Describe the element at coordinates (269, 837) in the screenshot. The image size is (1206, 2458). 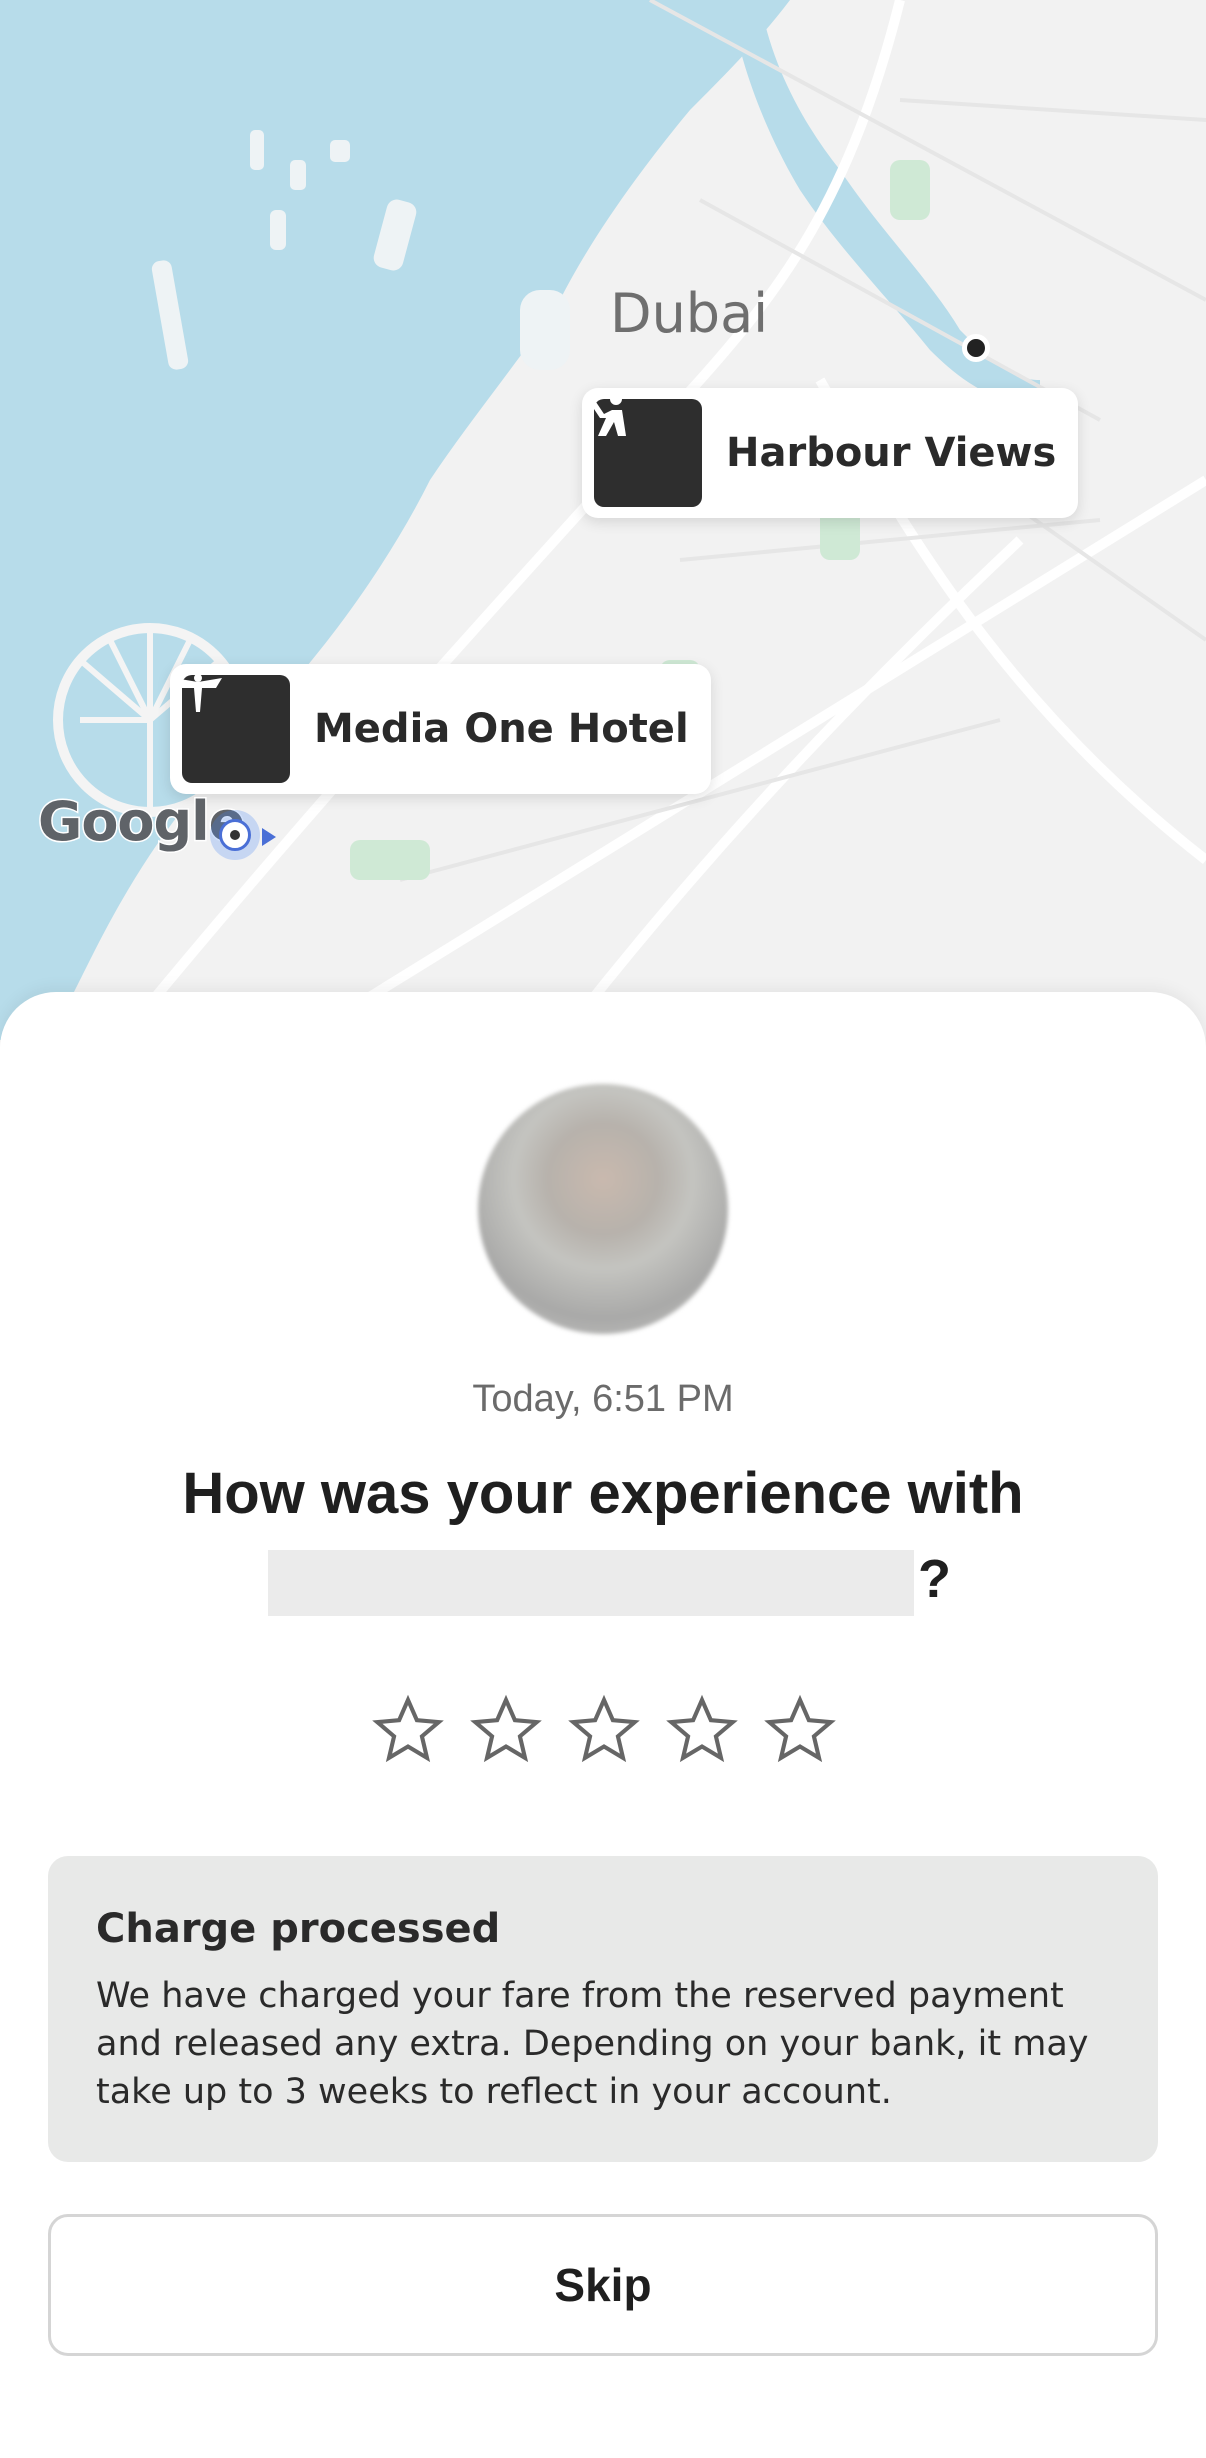
I see `heading-arrow-icon` at that location.